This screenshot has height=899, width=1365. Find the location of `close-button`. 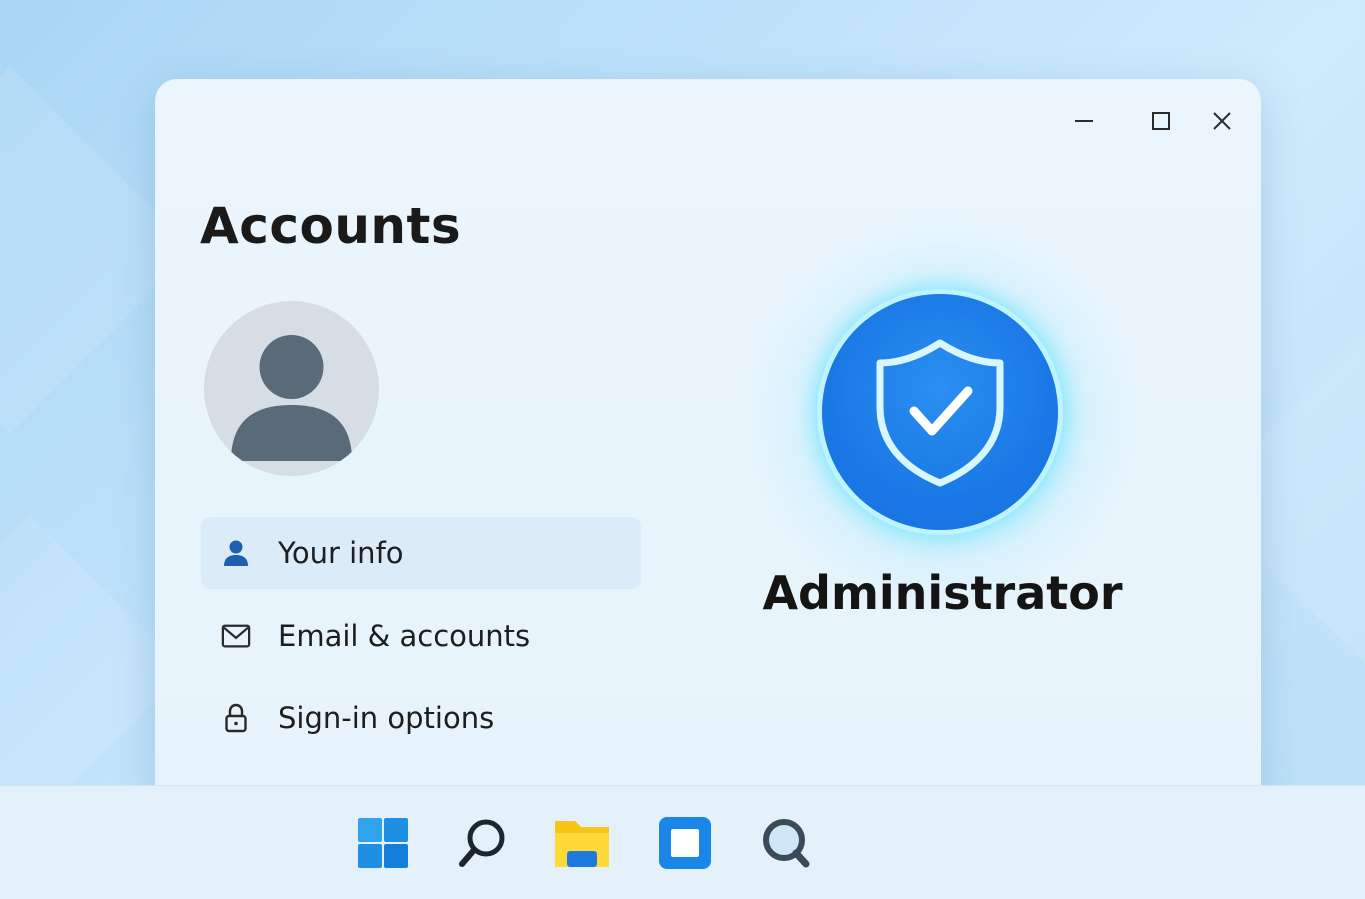

close-button is located at coordinates (1222, 121).